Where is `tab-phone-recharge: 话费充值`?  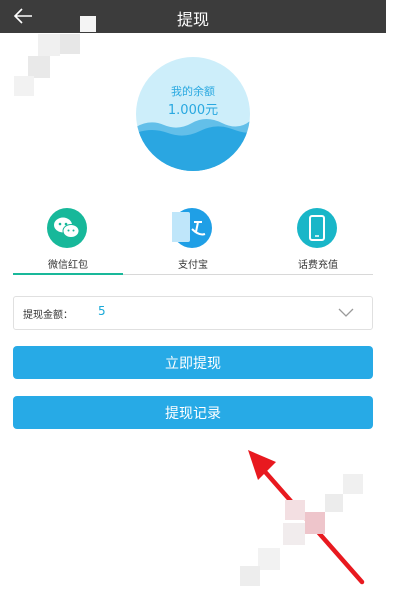
tab-phone-recharge: 话费充值 is located at coordinates (318, 241).